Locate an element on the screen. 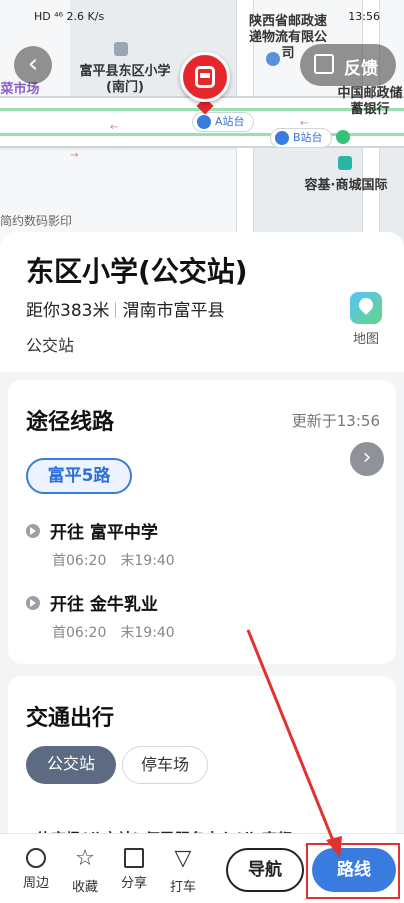 This screenshot has height=903, width=404. routes-updated: 更新于13:56 is located at coordinates (335, 421).